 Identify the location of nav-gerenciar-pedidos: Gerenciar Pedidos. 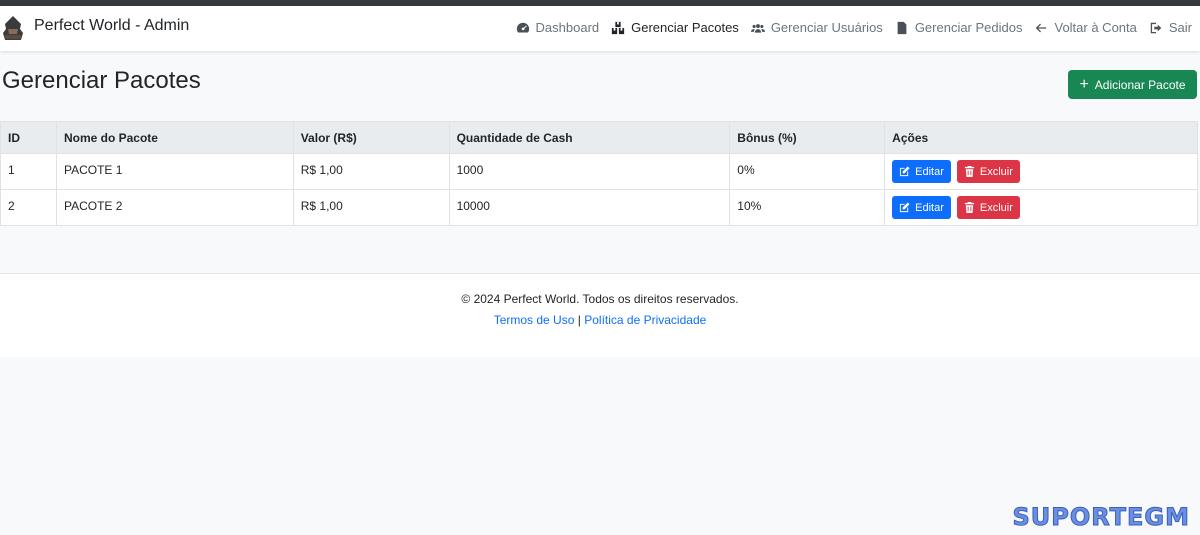
(959, 27).